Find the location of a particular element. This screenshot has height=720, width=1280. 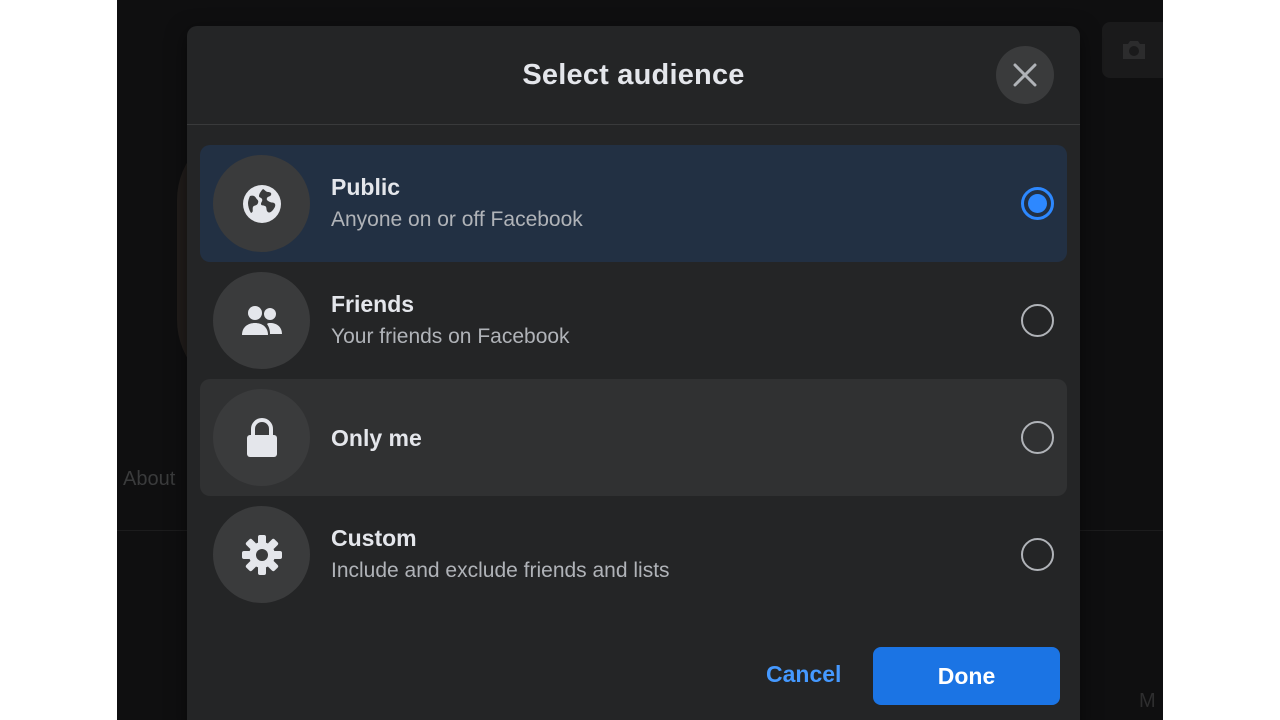

radio-selected-dot is located at coordinates (1037, 203).